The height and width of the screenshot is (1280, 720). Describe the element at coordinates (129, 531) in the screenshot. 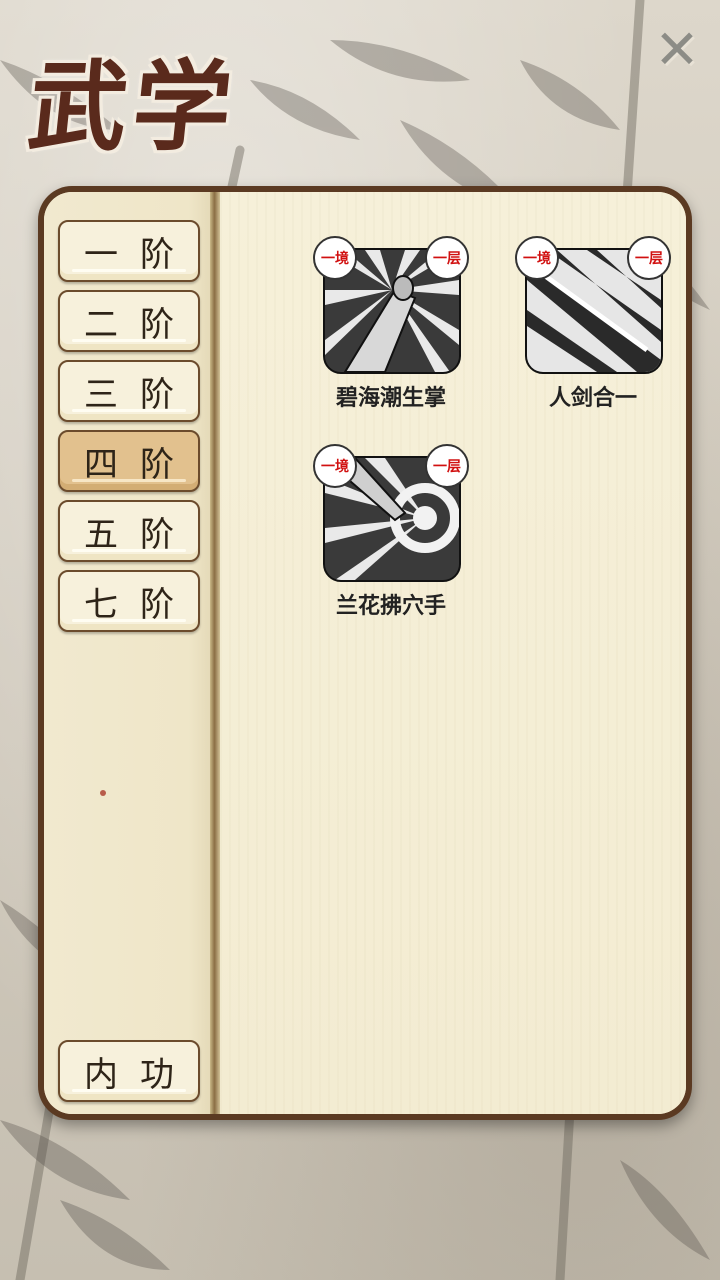

I see `grade-tab-5: 五阶` at that location.